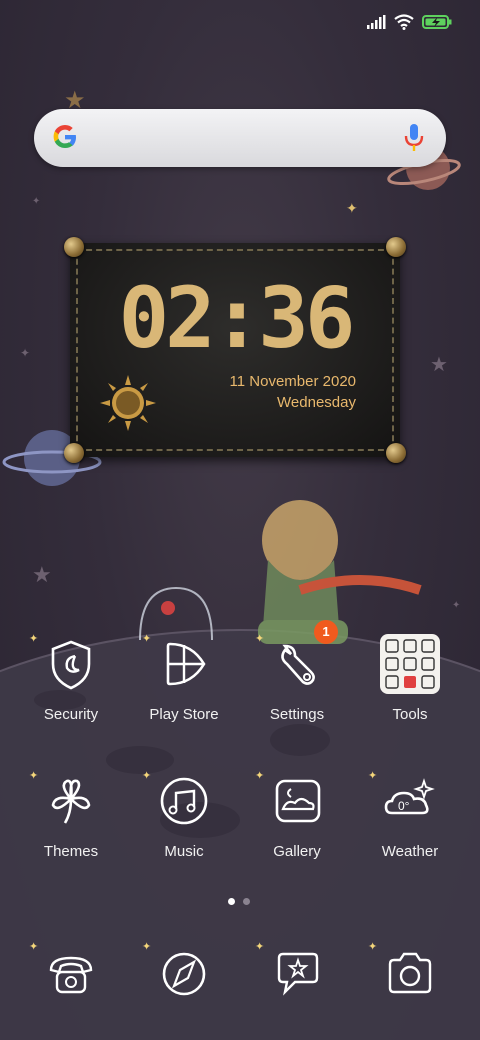 This screenshot has height=1040, width=480. What do you see at coordinates (128, 403) in the screenshot?
I see `sun-icon` at bounding box center [128, 403].